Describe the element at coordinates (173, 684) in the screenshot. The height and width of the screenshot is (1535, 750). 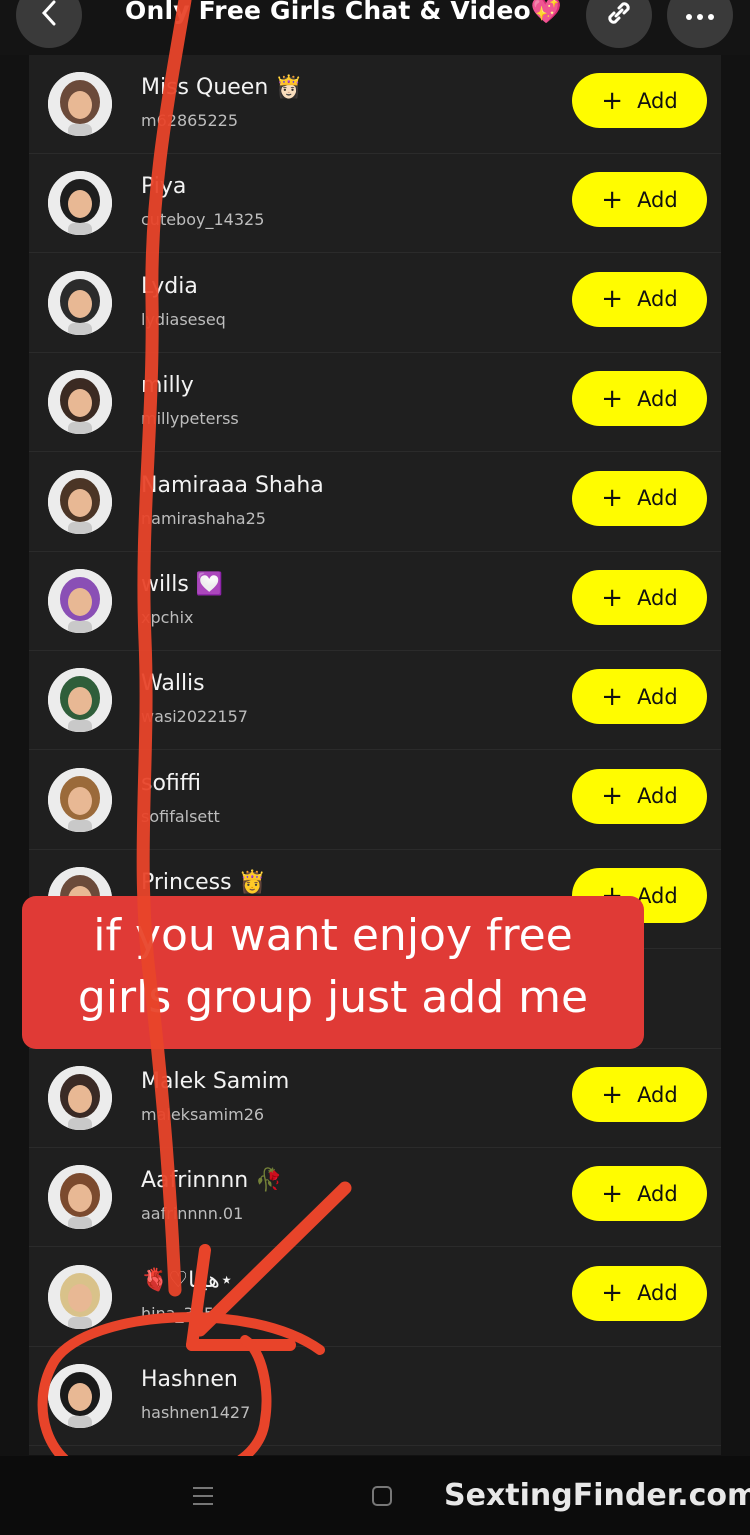
I see `contact-name: Wallis` at that location.